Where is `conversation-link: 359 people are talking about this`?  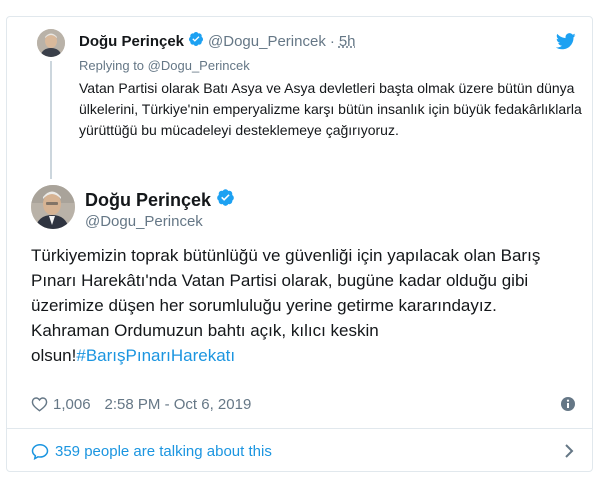
conversation-link: 359 people are talking about this is located at coordinates (303, 451).